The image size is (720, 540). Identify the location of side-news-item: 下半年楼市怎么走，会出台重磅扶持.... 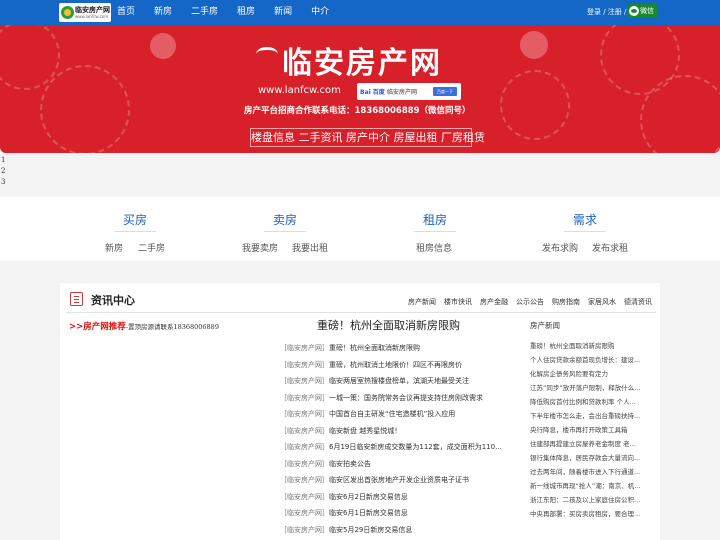
(591, 416).